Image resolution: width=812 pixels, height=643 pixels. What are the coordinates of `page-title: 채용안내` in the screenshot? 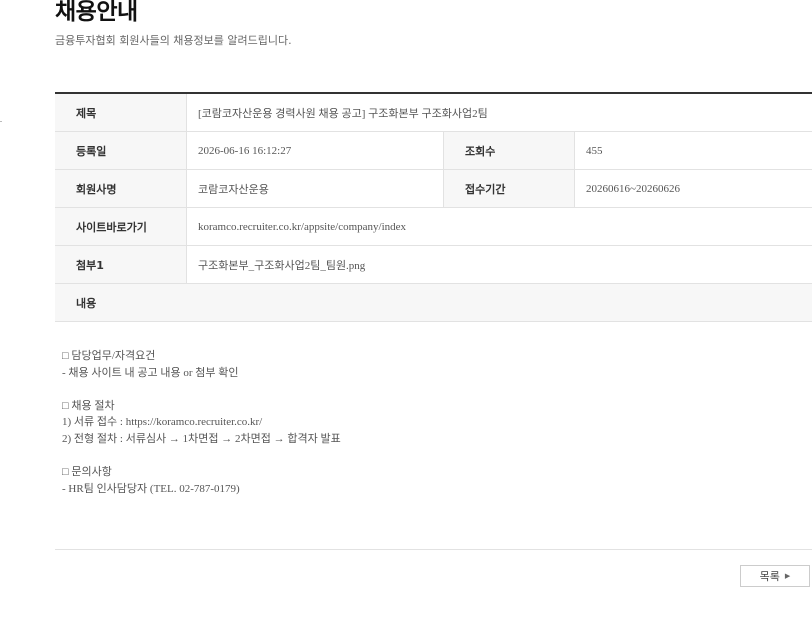 It's located at (96, 12).